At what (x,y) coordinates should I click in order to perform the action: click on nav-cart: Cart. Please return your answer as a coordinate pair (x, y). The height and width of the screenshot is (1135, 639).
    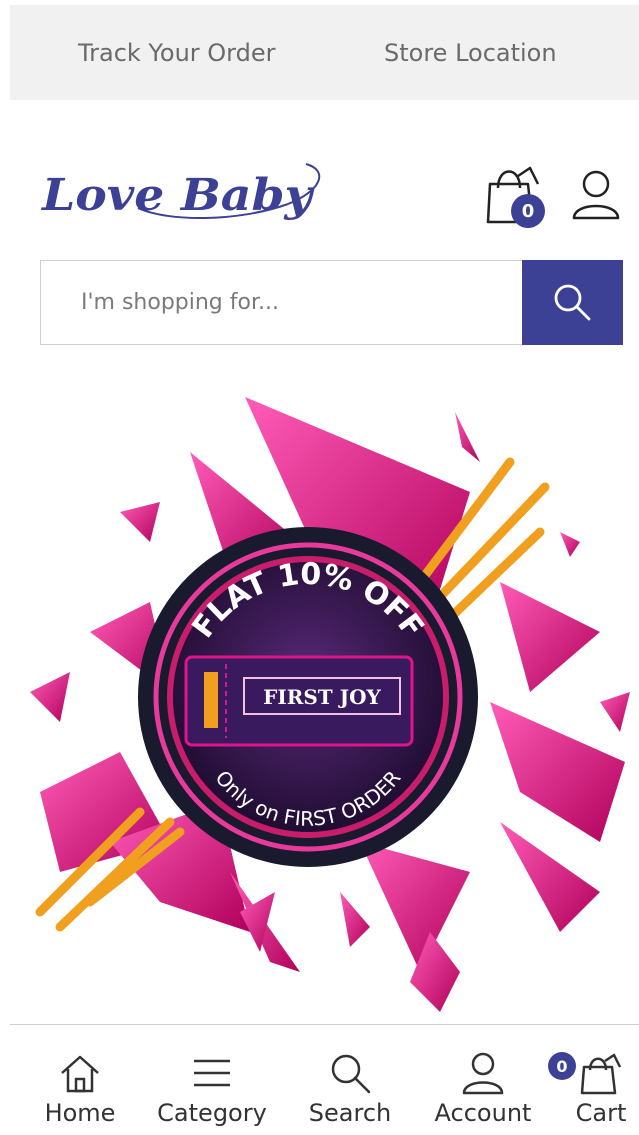
    Looking at the image, I should click on (601, 1080).